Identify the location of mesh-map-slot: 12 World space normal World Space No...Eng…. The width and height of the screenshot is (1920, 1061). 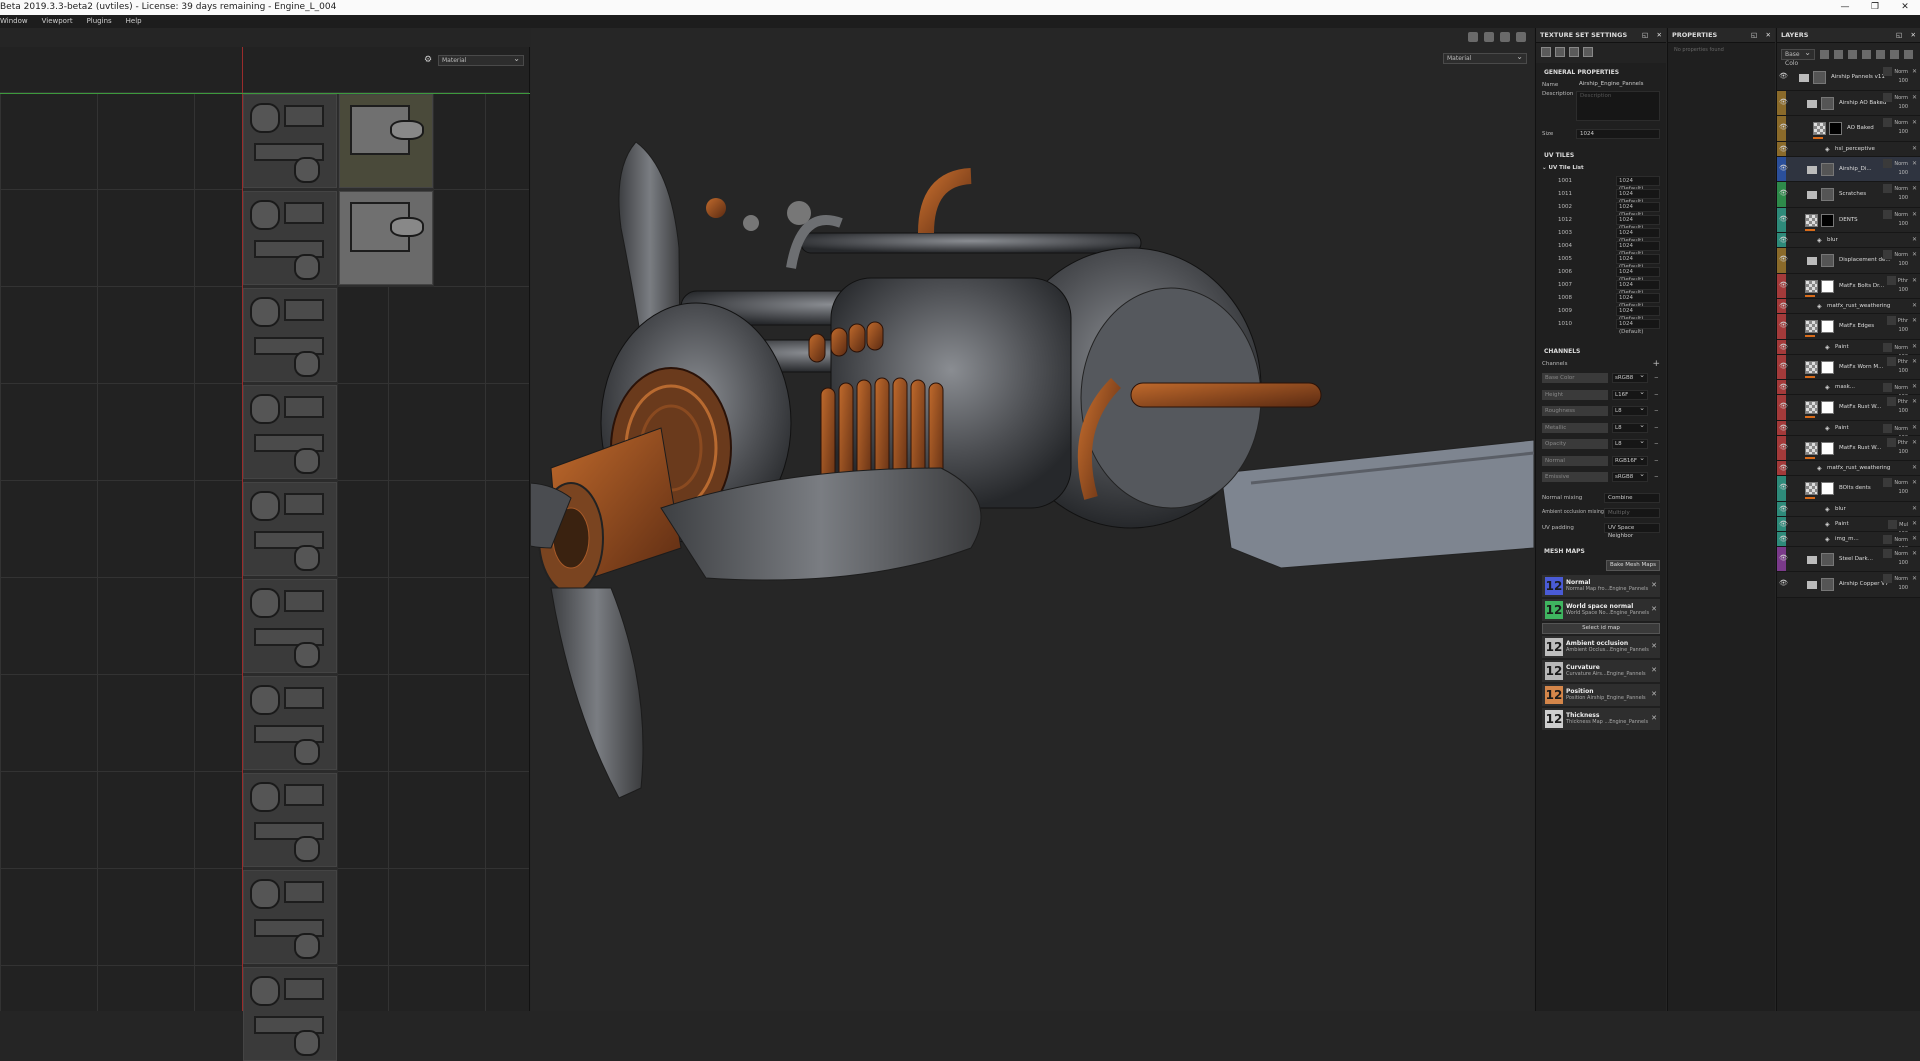
(1601, 609).